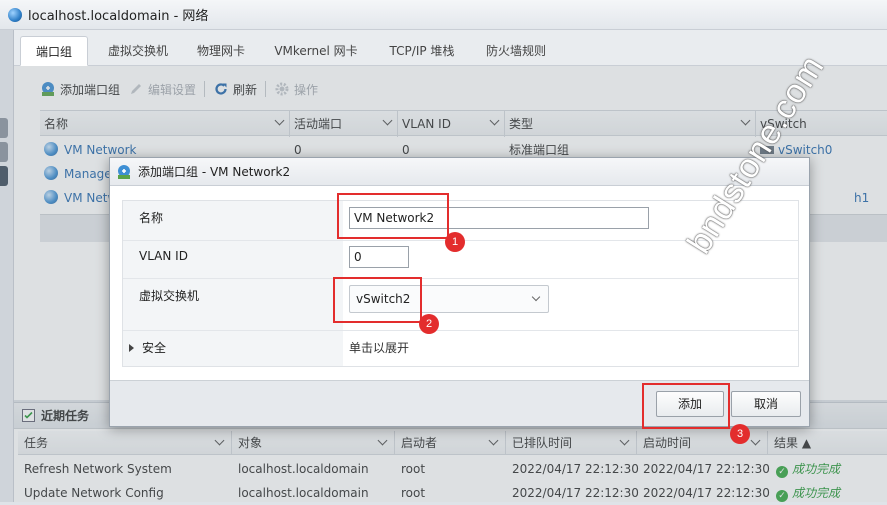 This screenshot has width=887, height=505. What do you see at coordinates (316, 51) in the screenshot?
I see `tab-vmkernel-nics: VMkernel 网卡` at bounding box center [316, 51].